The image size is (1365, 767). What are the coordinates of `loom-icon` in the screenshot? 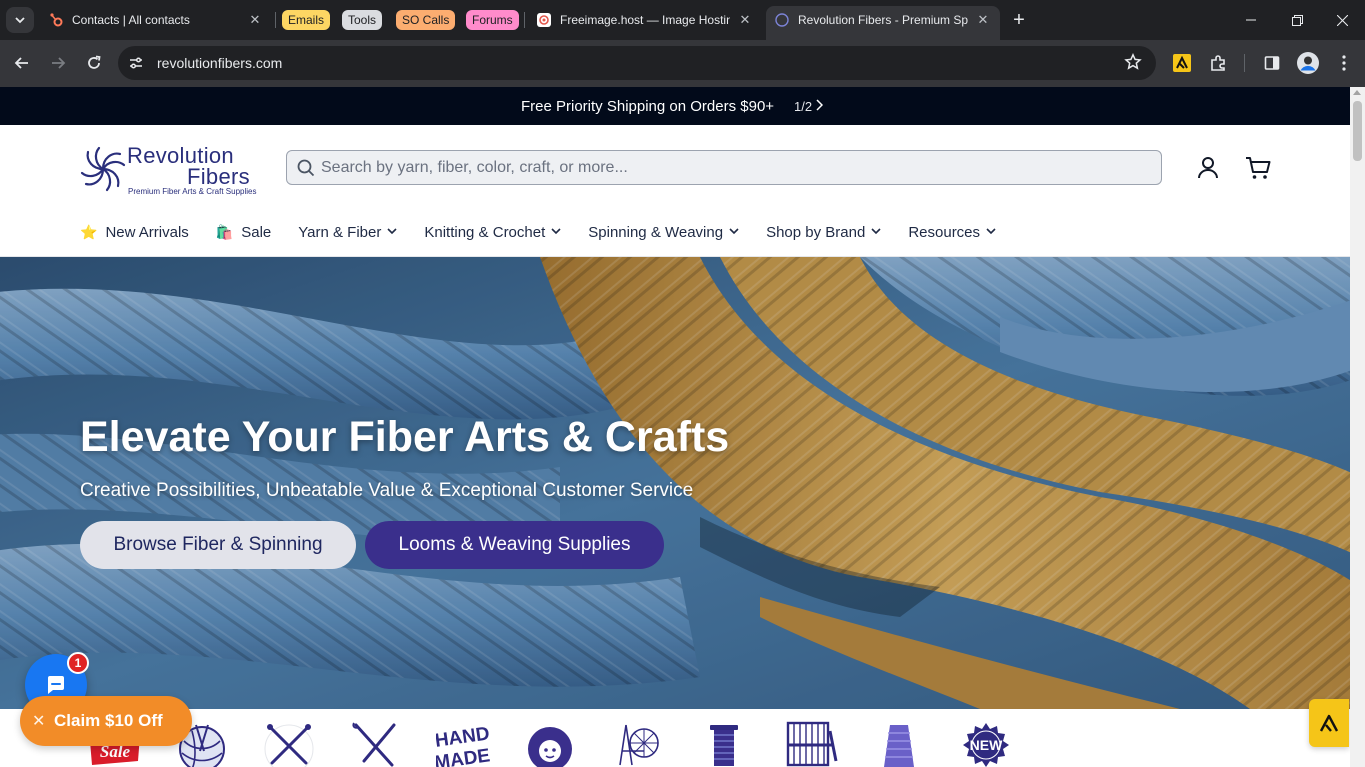 It's located at (812, 744).